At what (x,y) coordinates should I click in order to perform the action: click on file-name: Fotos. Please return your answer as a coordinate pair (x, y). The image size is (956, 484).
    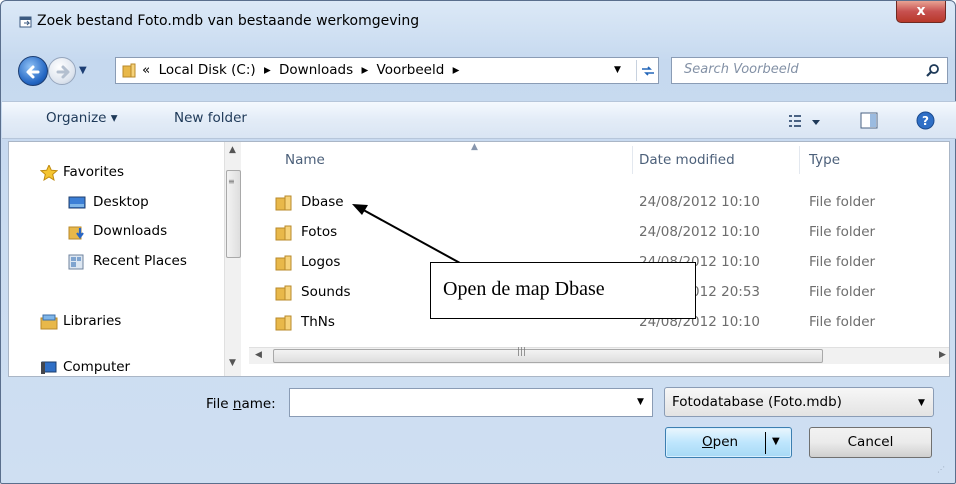
    Looking at the image, I should click on (319, 232).